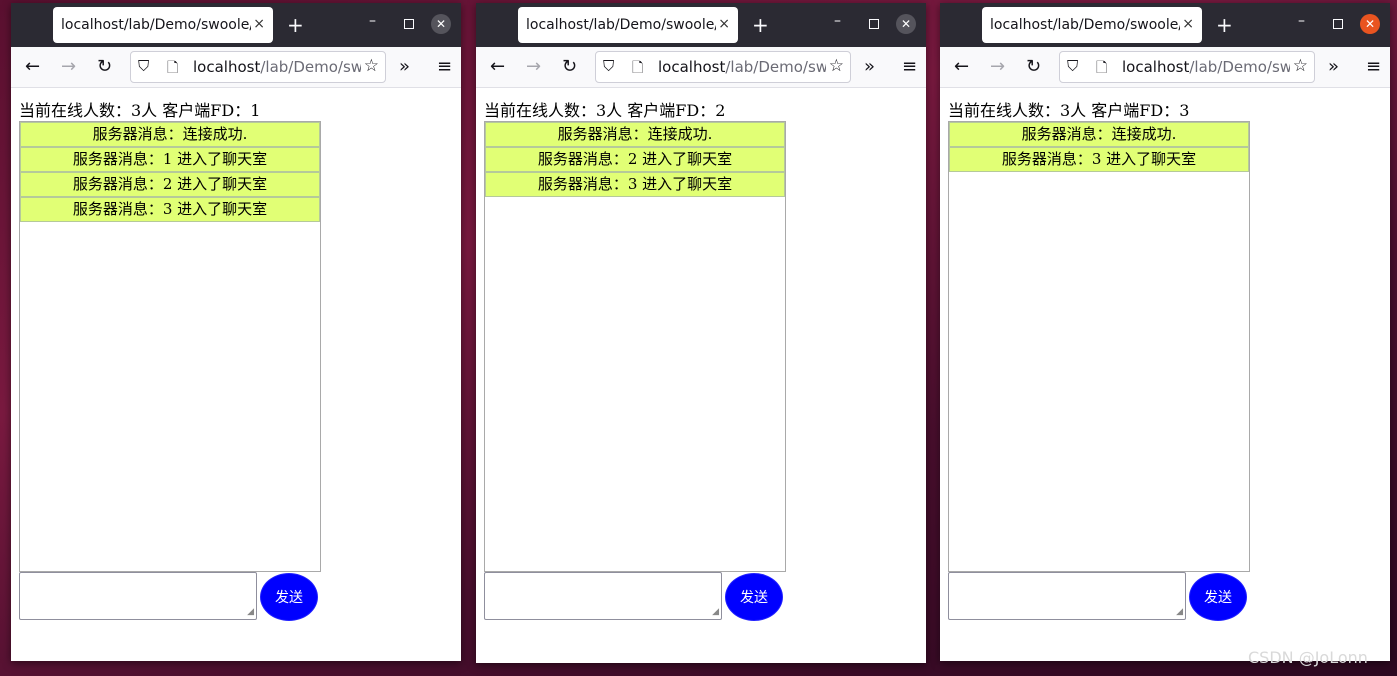 The height and width of the screenshot is (676, 1397). What do you see at coordinates (1308, 657) in the screenshot?
I see `watermark-text: CSDN @JoLonn` at bounding box center [1308, 657].